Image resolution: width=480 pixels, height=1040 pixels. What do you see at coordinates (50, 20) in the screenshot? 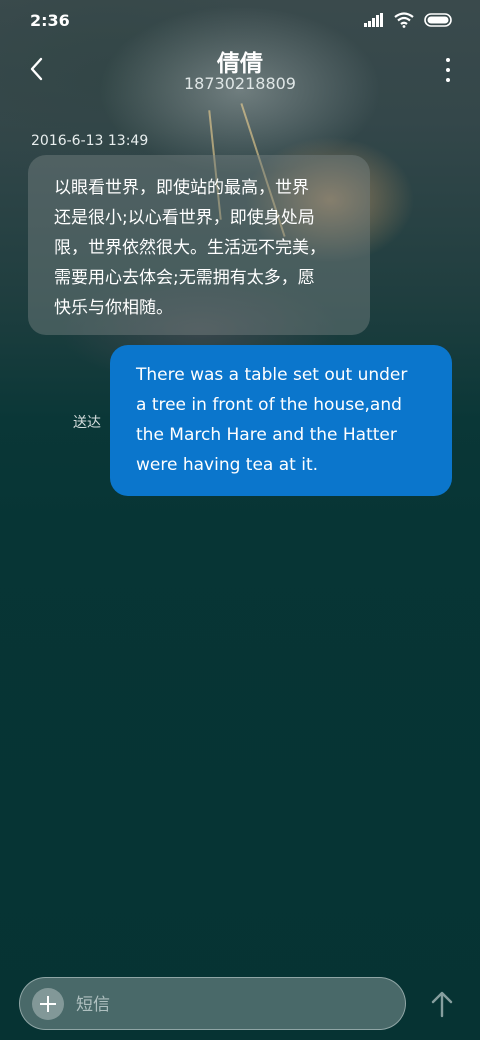
I see `status-time: 2:36` at bounding box center [50, 20].